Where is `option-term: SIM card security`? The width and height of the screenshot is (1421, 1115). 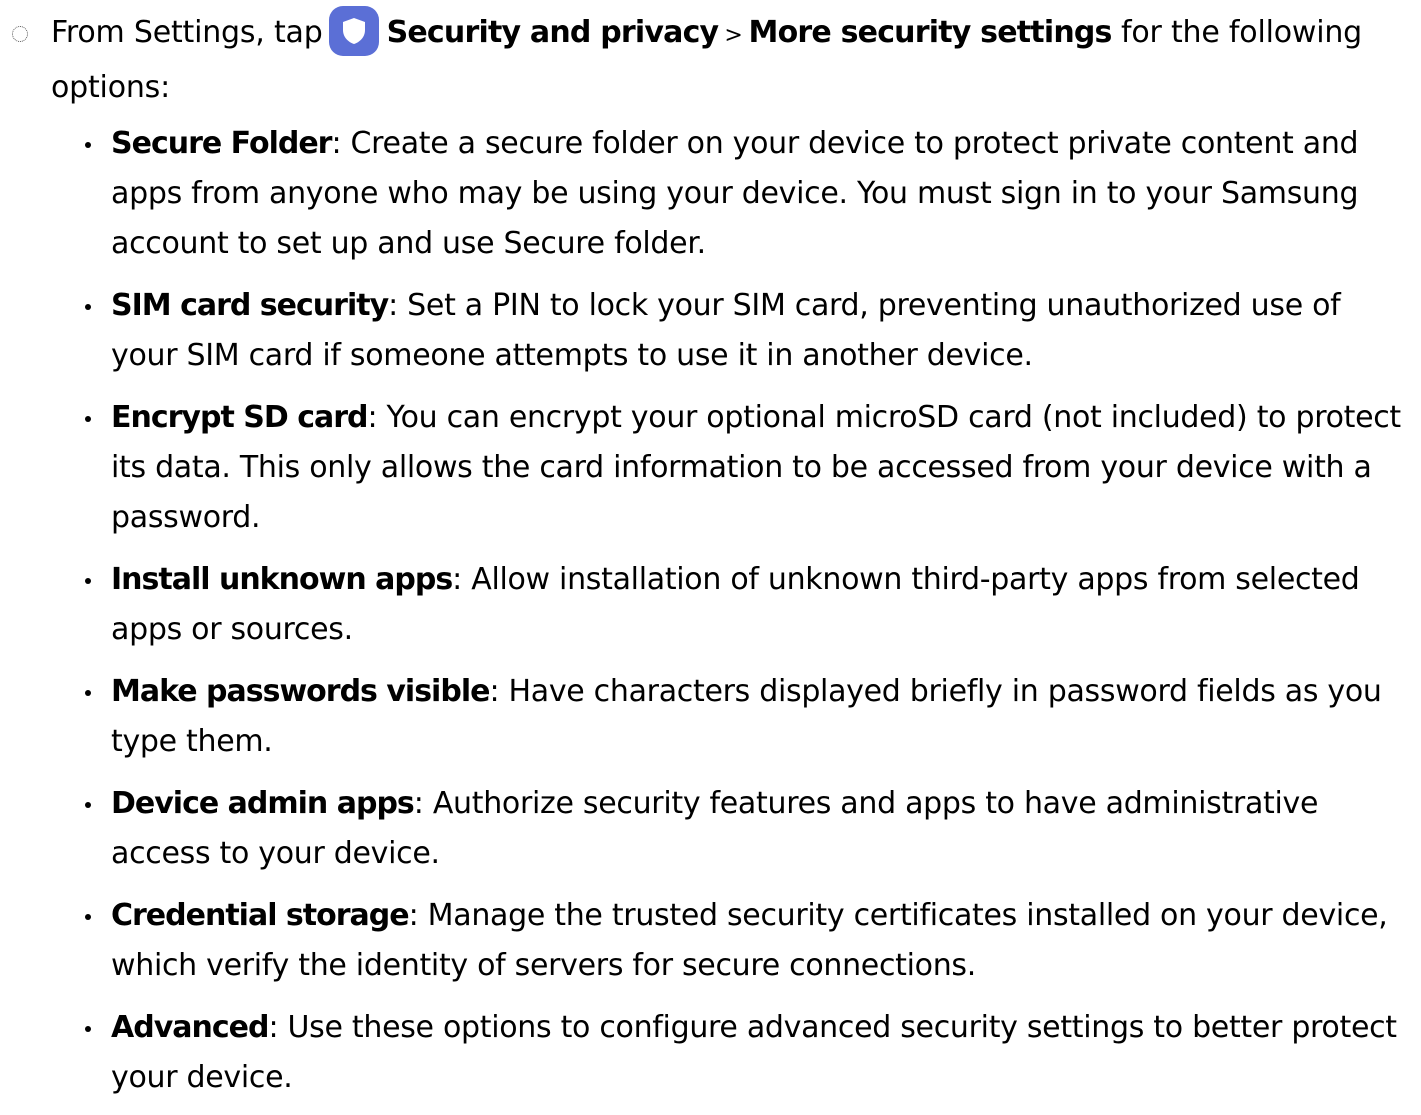 option-term: SIM card security is located at coordinates (250, 305).